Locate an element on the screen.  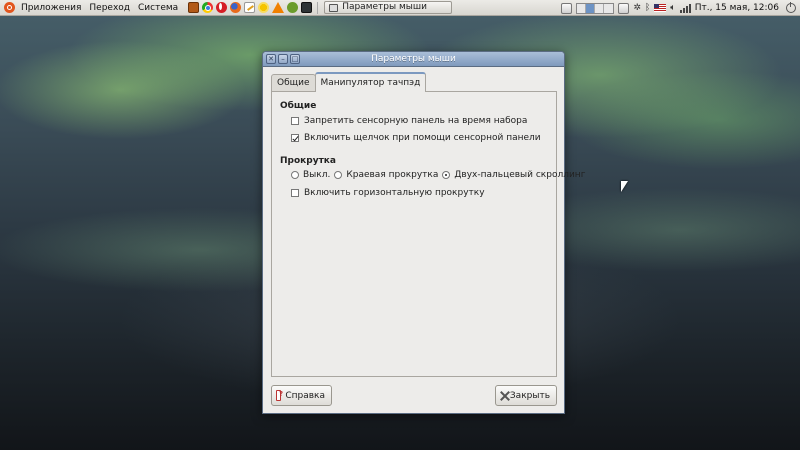
update-icon: ✲ is located at coordinates (637, 8).